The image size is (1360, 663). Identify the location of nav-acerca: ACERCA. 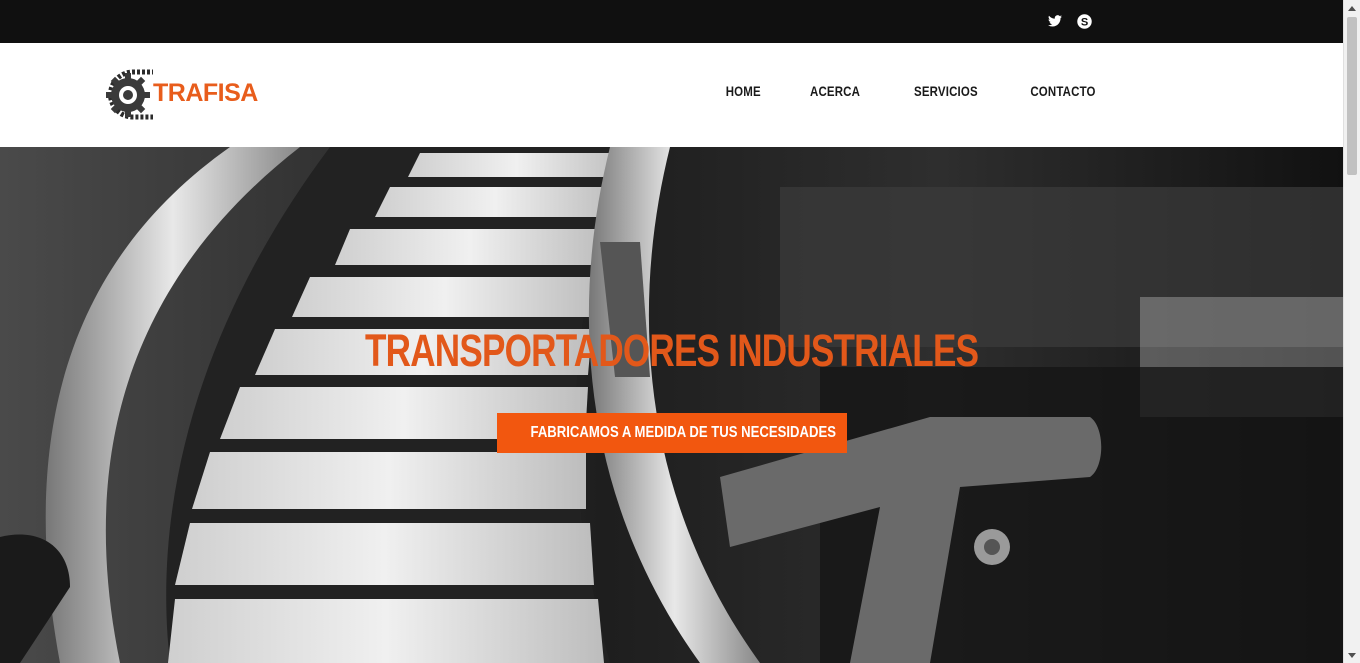
(835, 91).